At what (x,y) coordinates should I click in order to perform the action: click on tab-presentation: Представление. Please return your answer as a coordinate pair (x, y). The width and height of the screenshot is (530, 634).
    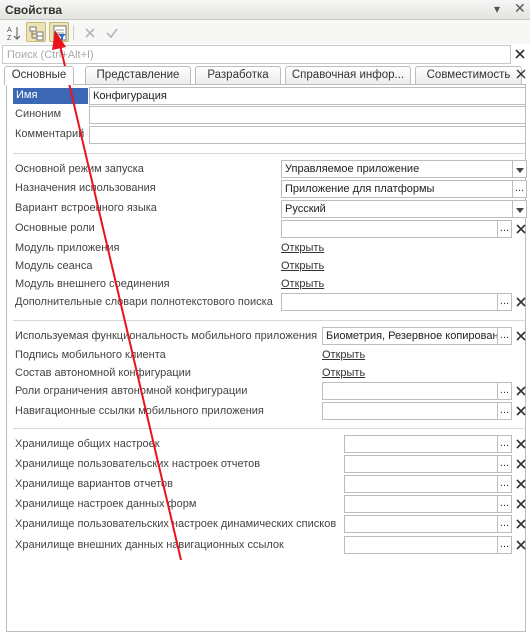
    Looking at the image, I should click on (138, 75).